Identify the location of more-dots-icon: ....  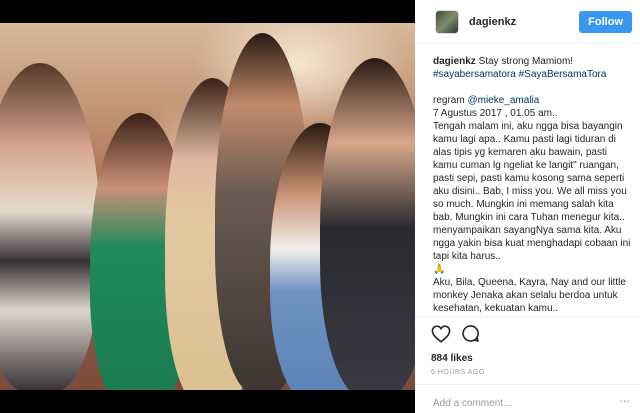
(624, 402).